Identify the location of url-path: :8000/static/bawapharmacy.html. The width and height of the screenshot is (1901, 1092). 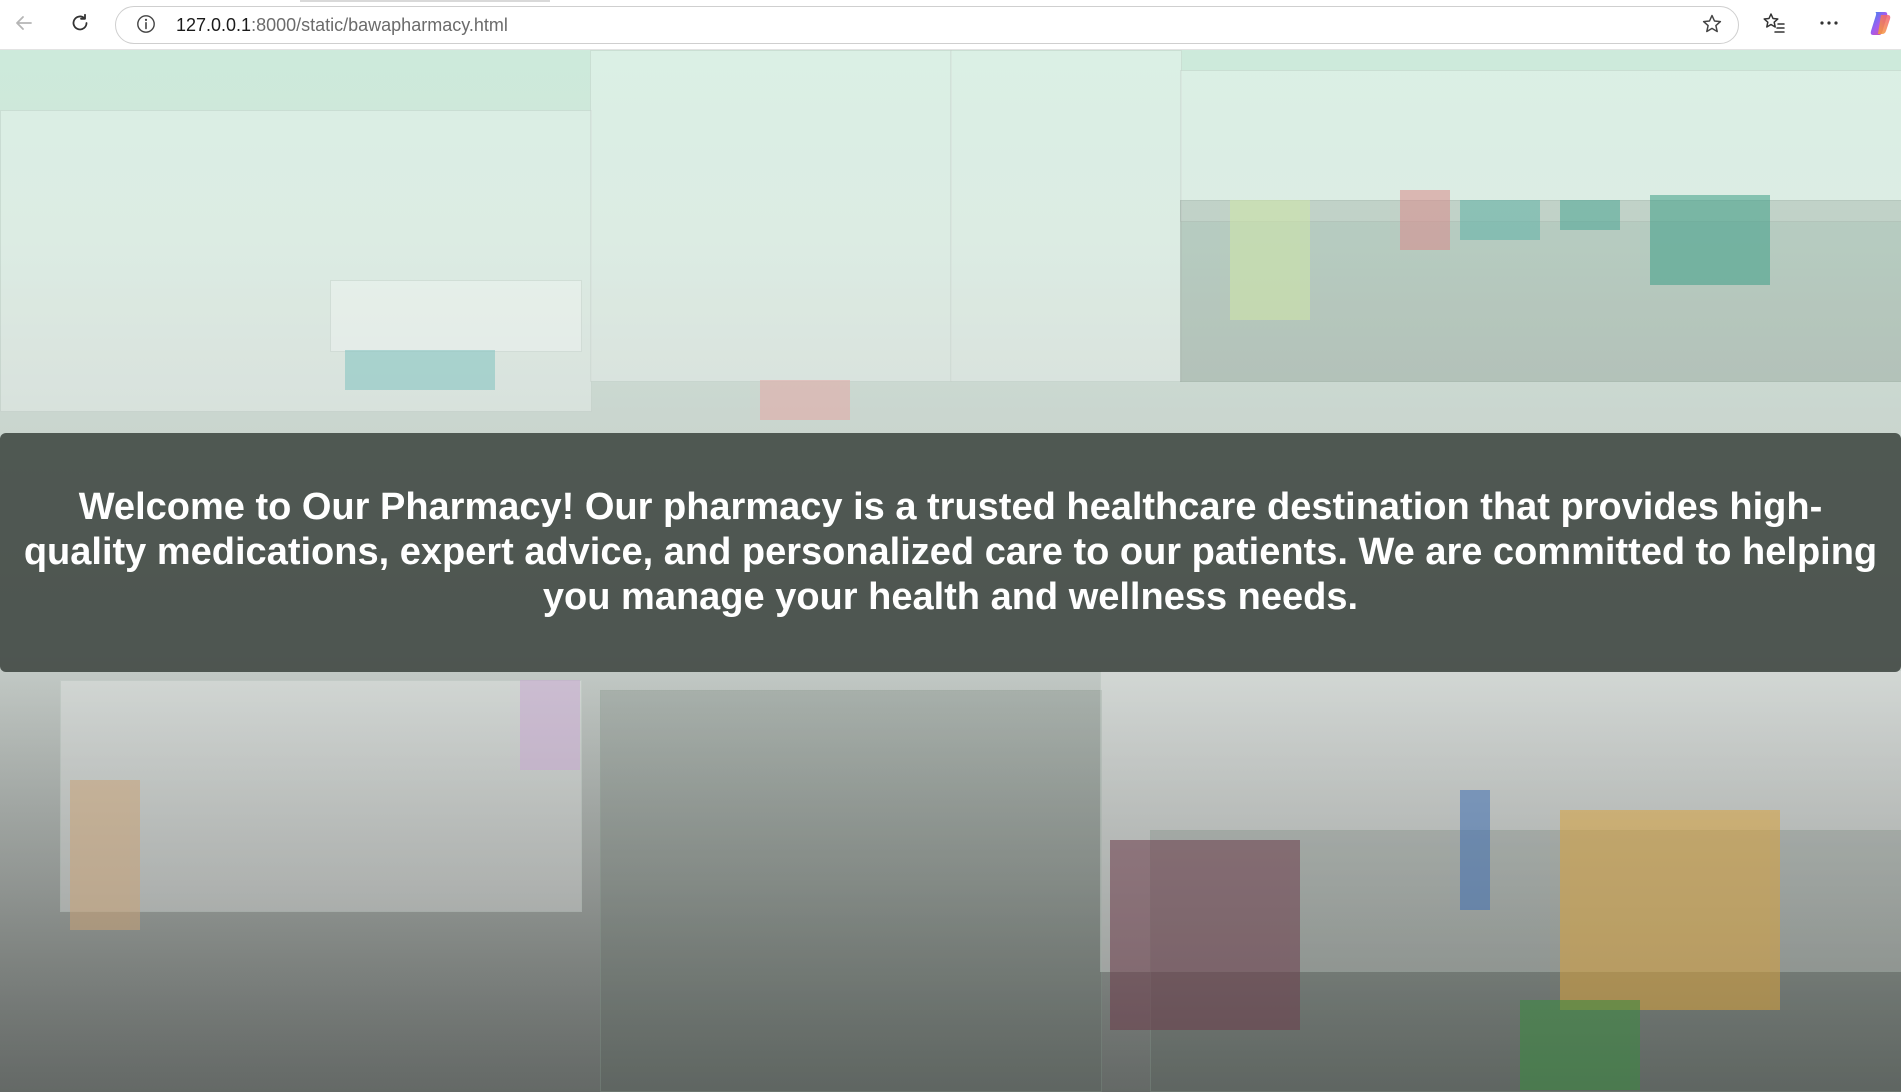
(379, 25).